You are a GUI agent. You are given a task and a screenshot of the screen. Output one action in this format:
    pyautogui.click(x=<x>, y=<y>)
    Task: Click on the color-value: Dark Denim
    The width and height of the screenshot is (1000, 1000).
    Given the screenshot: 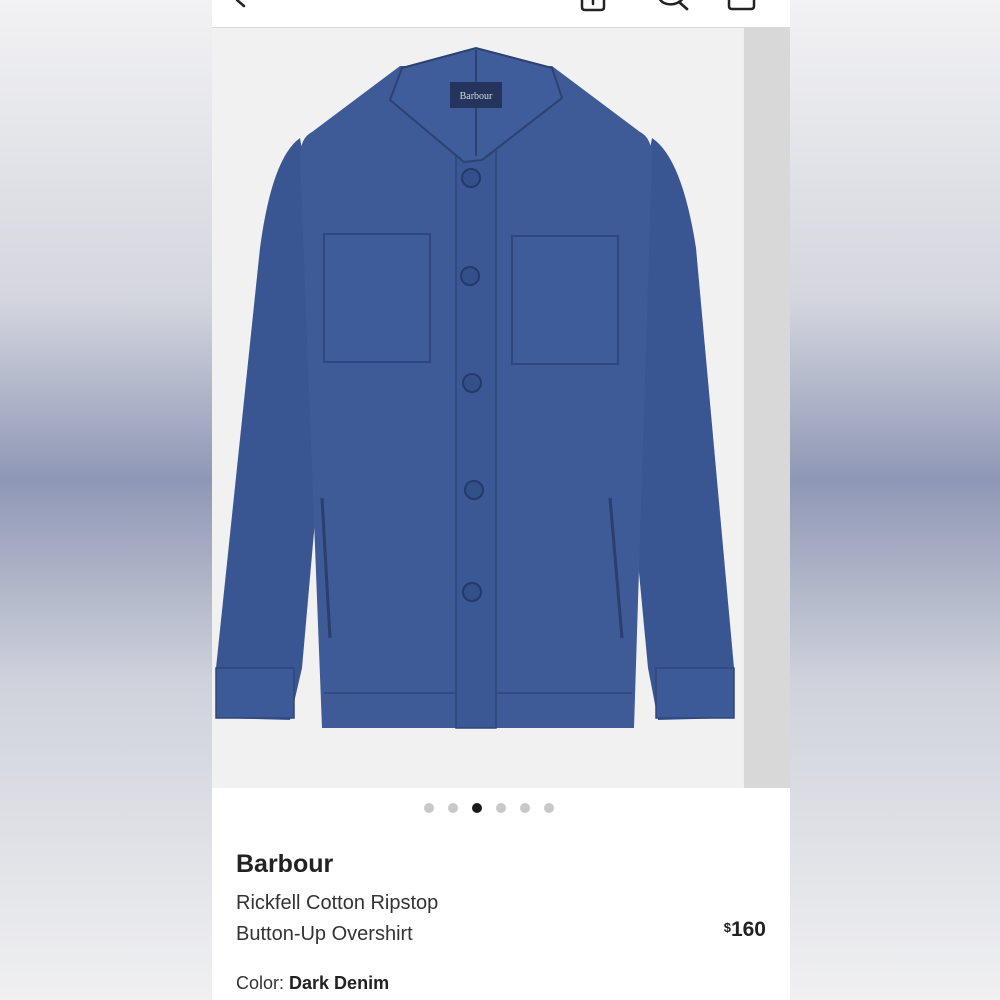 What is the action you would take?
    pyautogui.click(x=339, y=983)
    